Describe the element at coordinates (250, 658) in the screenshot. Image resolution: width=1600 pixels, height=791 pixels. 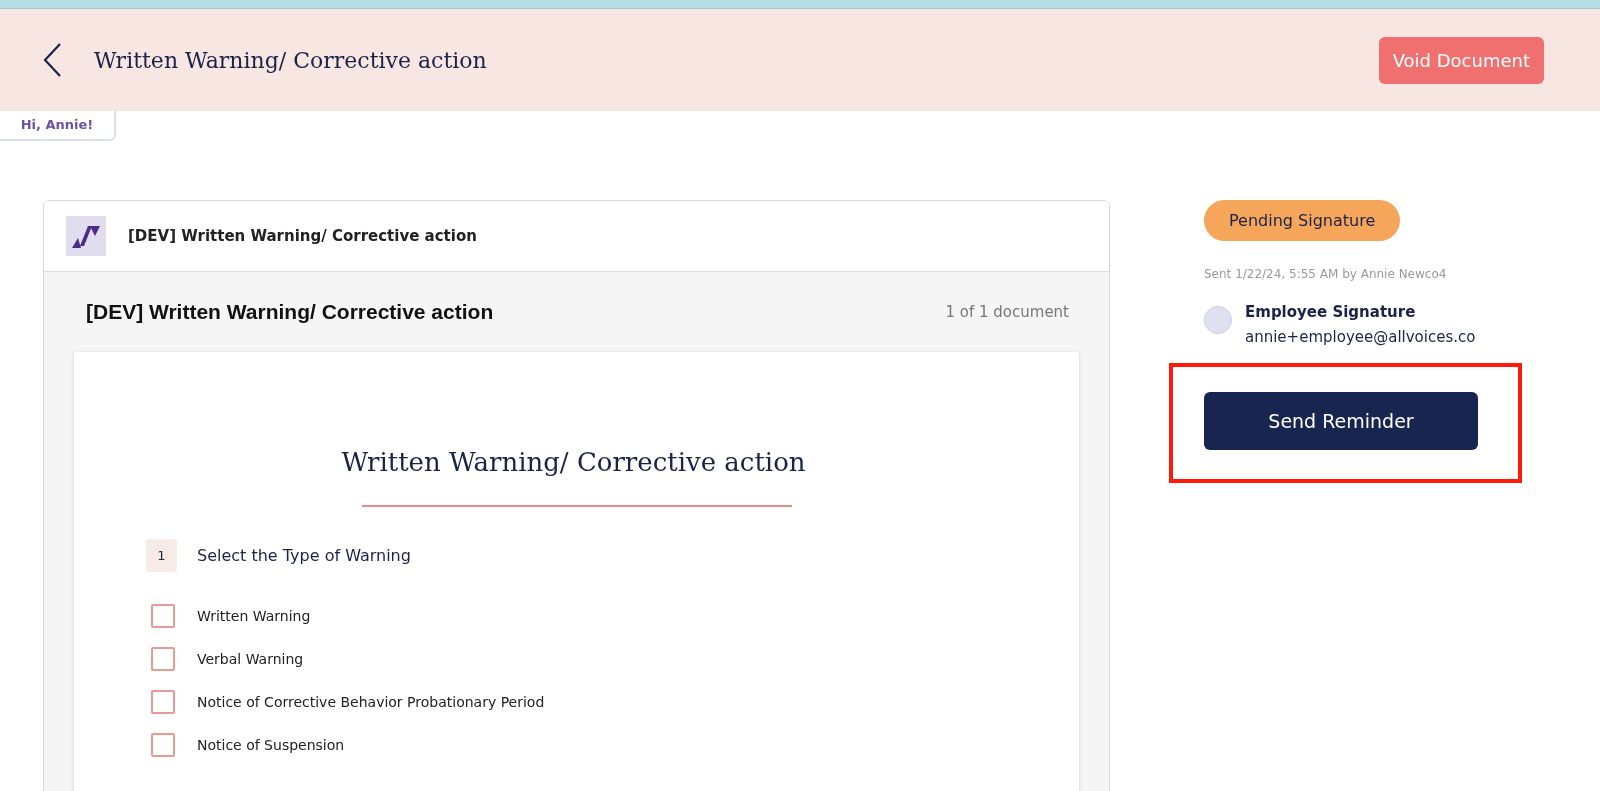
I see `option-label: Verbal Warning` at that location.